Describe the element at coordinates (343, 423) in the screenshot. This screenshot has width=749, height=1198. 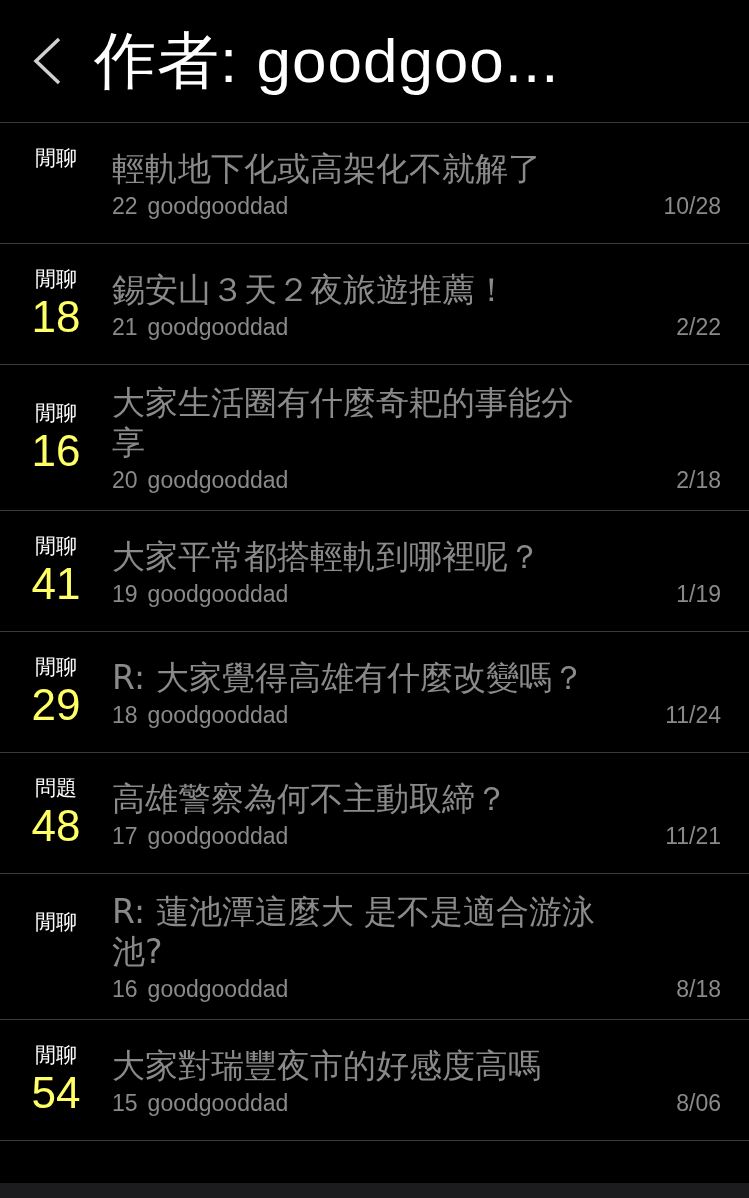
I see `post-title: 大家生活圈有什麼奇耙的事能分享` at that location.